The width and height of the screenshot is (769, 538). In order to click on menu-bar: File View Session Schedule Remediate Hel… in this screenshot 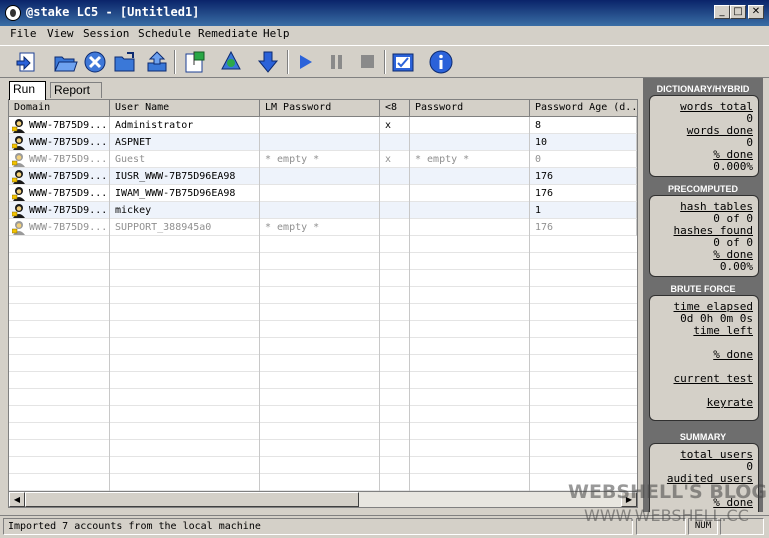, I will do `click(384, 35)`.